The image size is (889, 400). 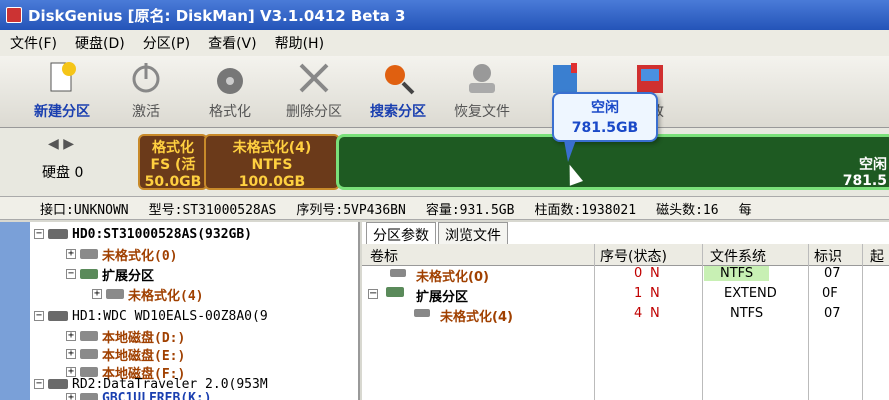 I want to click on tab-browse-files: 浏览文件, so click(x=473, y=233).